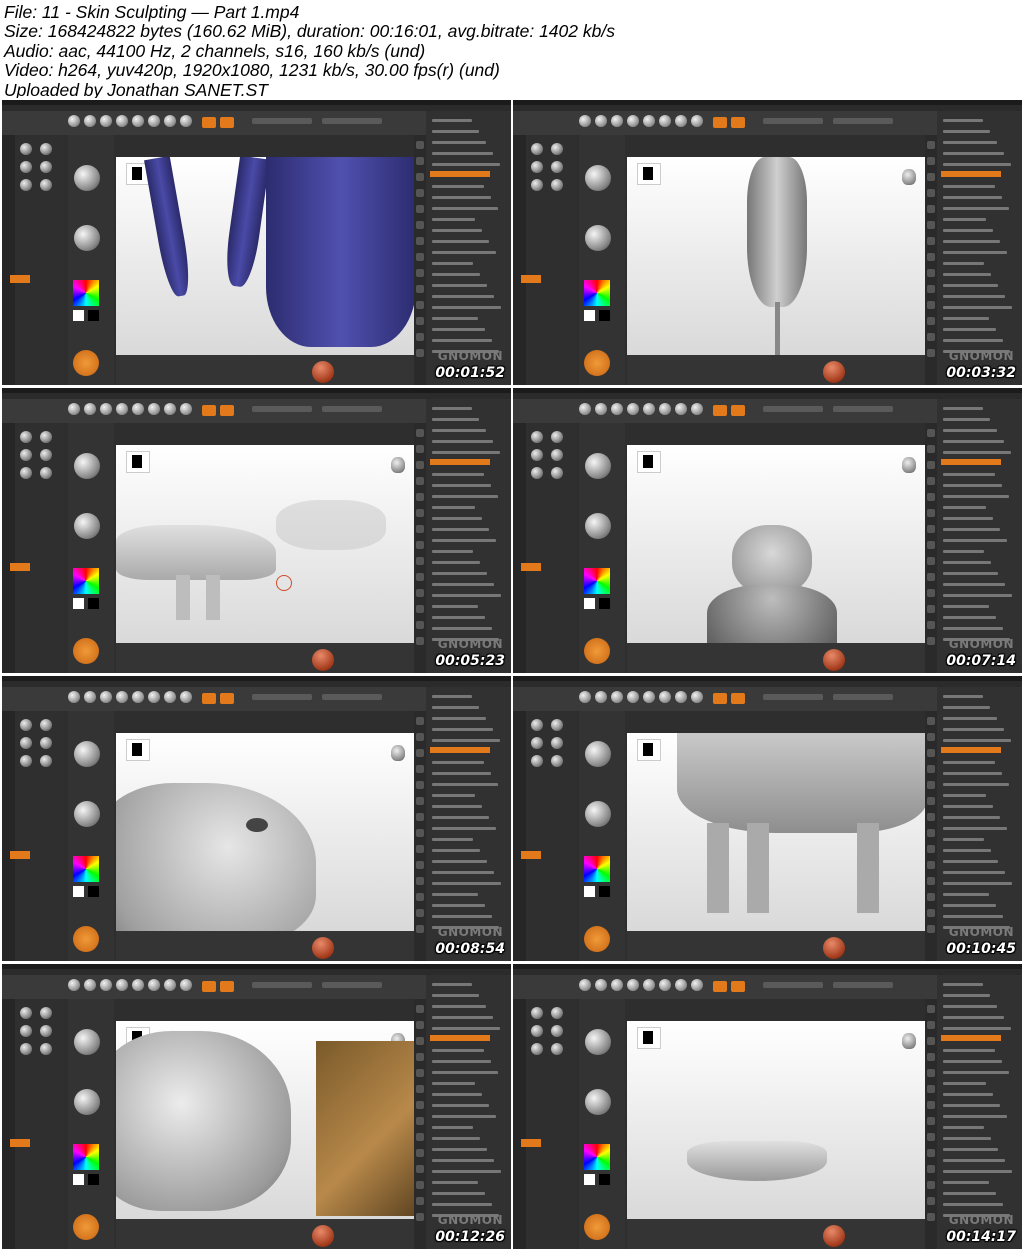  Describe the element at coordinates (598, 1102) in the screenshot. I see `stroke-preview-icon` at that location.